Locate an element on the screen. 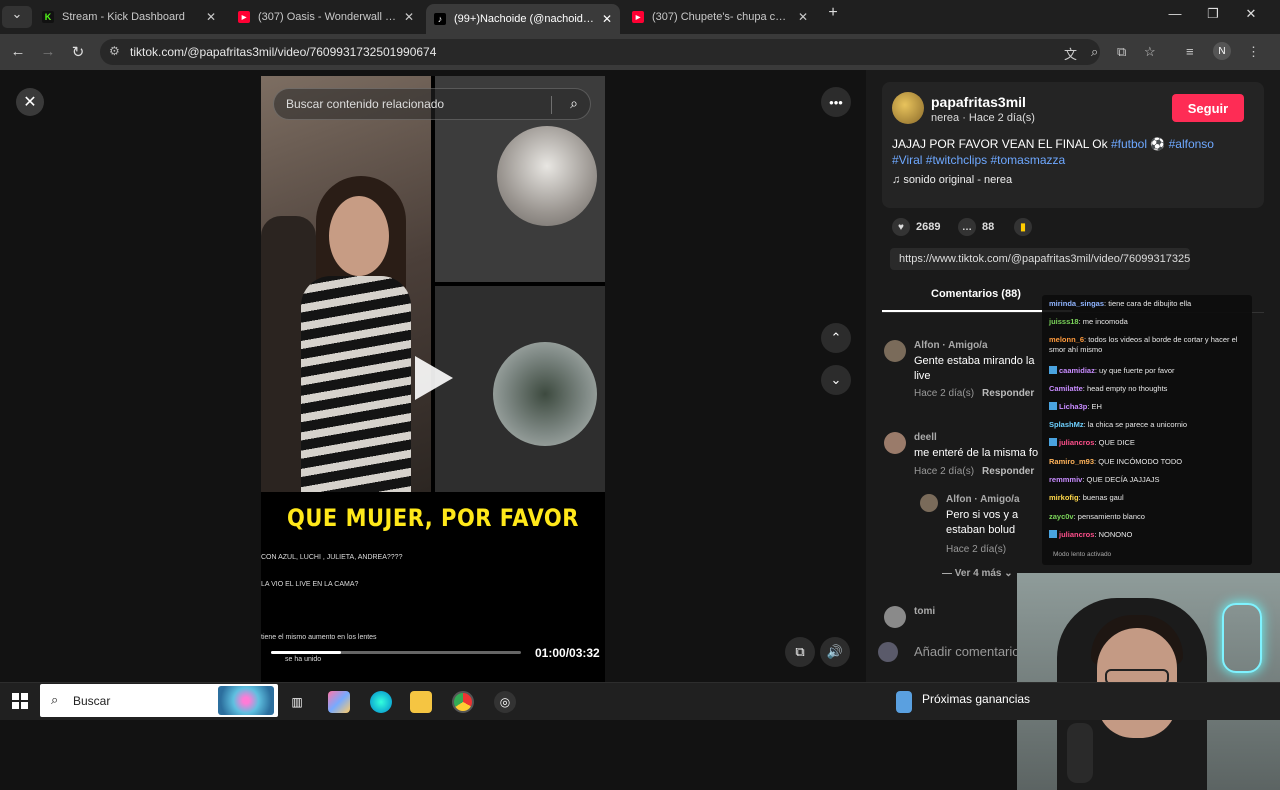  chat-username: melonn_6 is located at coordinates (1066, 339).